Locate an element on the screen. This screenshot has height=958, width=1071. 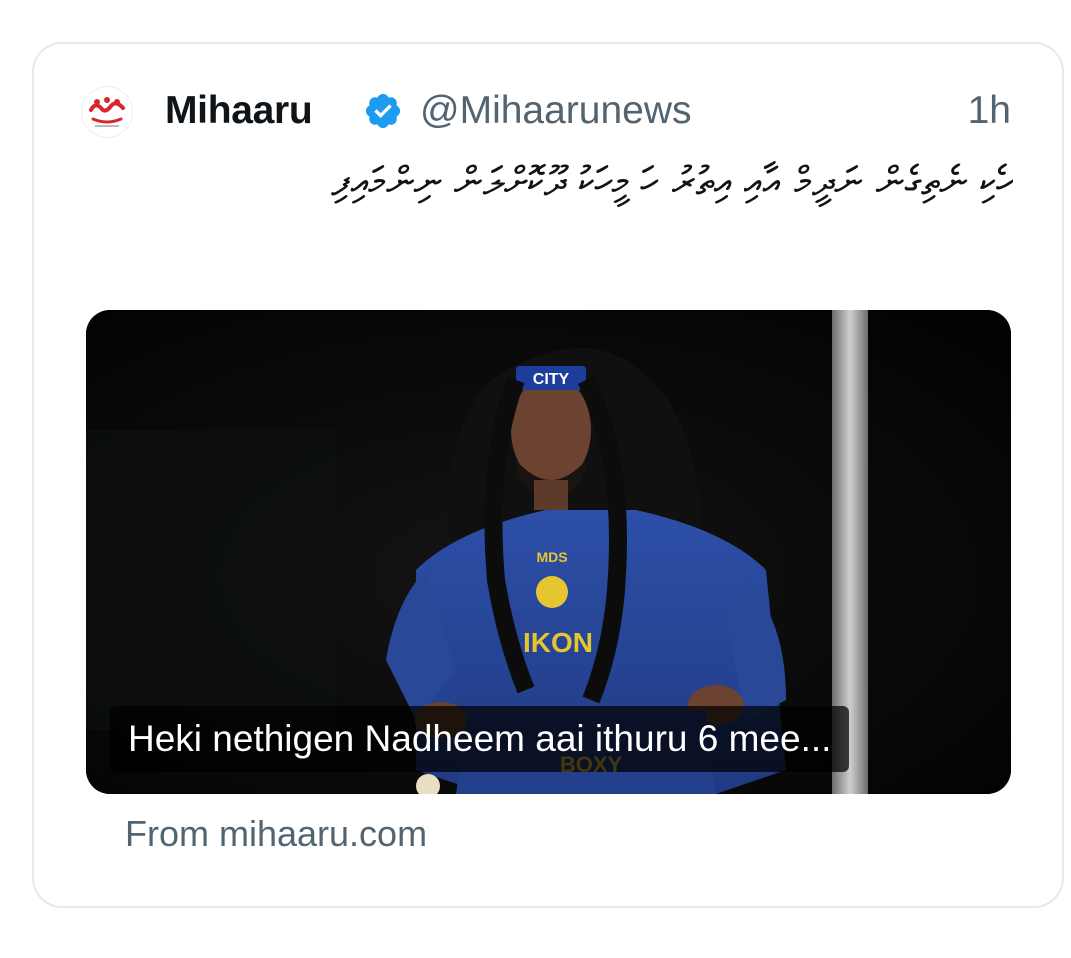
link-source: From mihaaru.com is located at coordinates (276, 834).